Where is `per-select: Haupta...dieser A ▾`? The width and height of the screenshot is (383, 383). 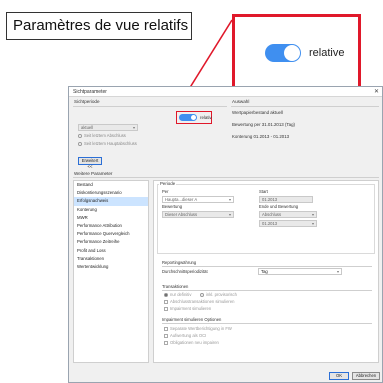 per-select: Haupta...dieser A ▾ is located at coordinates (198, 199).